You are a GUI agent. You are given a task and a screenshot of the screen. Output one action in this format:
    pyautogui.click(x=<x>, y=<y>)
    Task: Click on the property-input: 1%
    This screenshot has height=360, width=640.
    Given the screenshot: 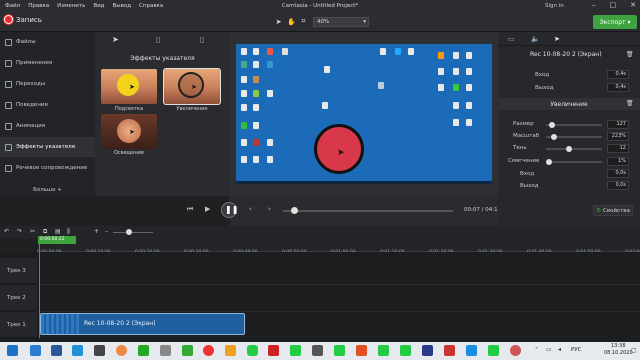 What is the action you would take?
    pyautogui.click(x=618, y=161)
    